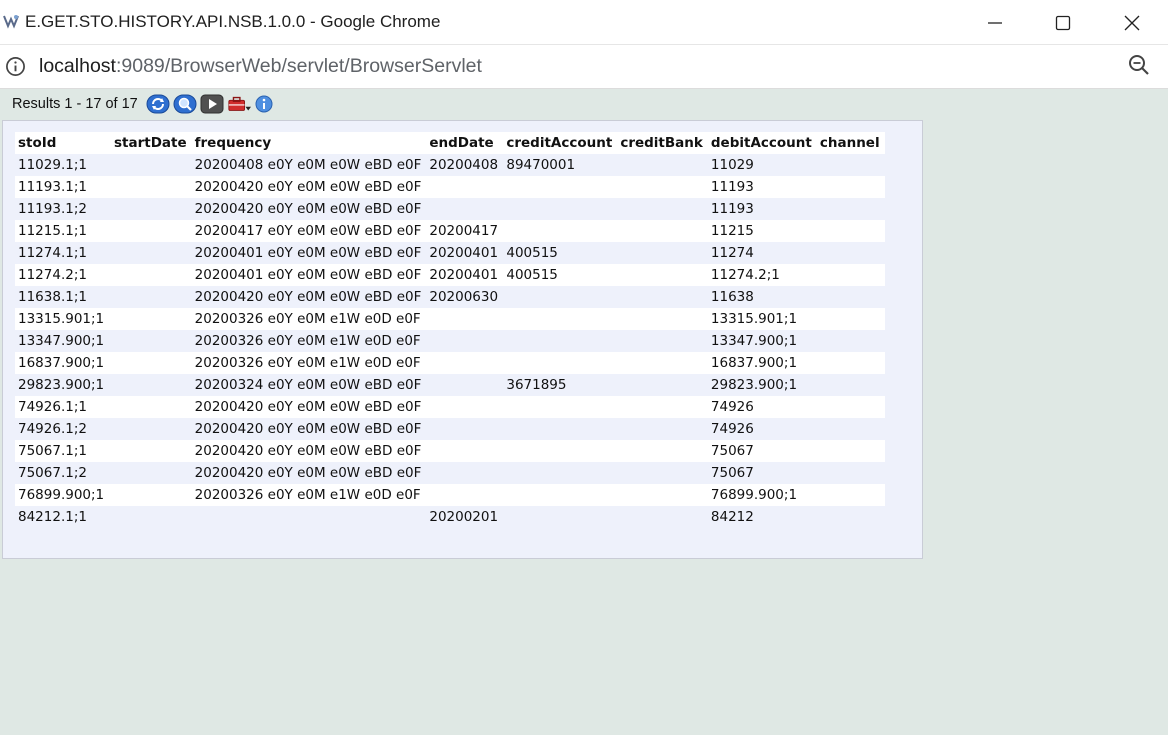 The width and height of the screenshot is (1168, 735). Describe the element at coordinates (63, 253) in the screenshot. I see `cell-stoid: 11274.1;1` at that location.